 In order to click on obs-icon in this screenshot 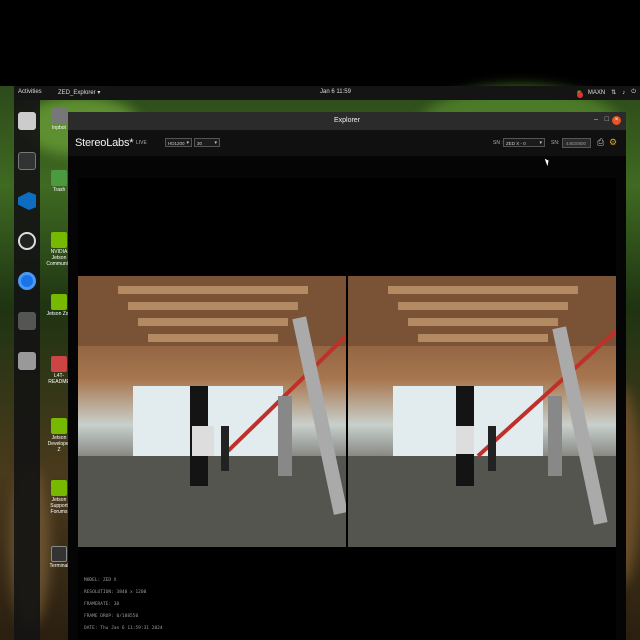, I will do `click(27, 241)`.